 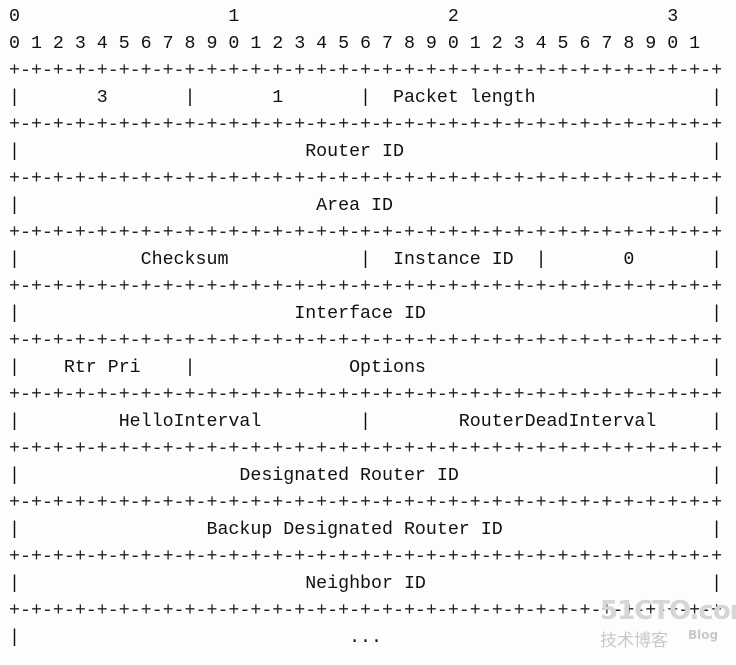 I want to click on bit-ruler-tens: 0 1 2 3, so click(x=344, y=17).